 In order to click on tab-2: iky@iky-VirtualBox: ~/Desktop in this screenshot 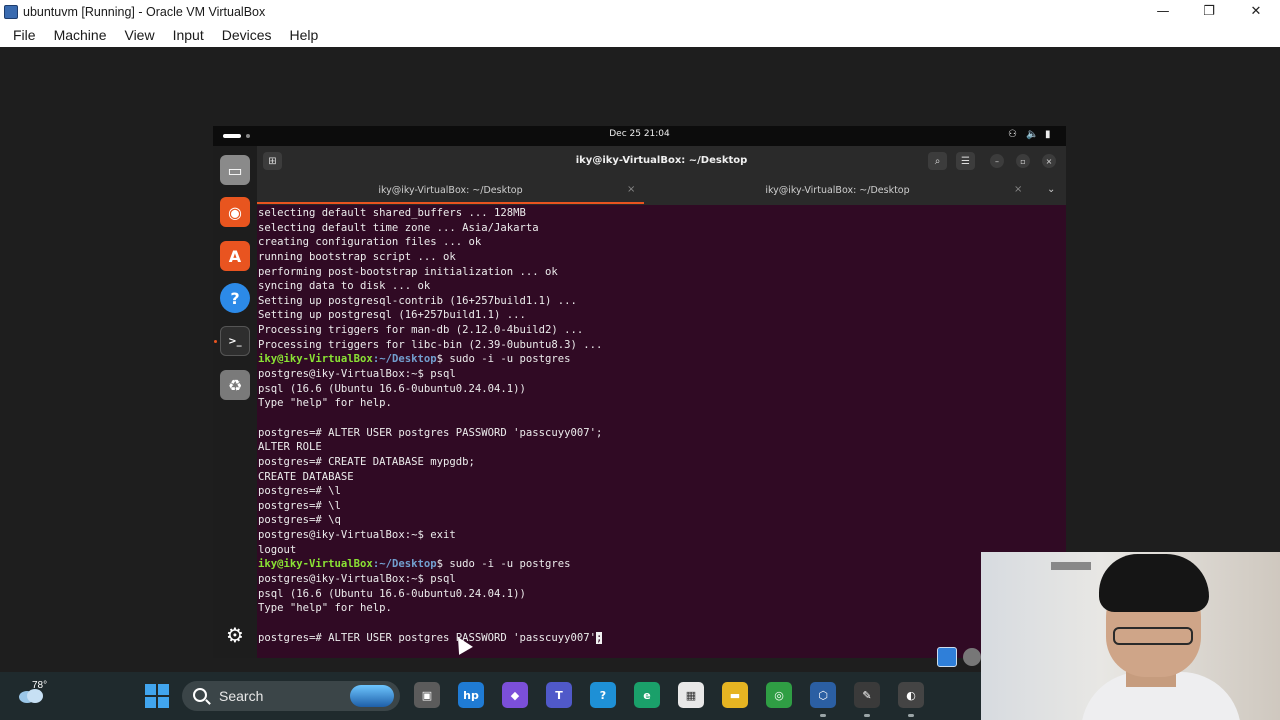, I will do `click(837, 190)`.